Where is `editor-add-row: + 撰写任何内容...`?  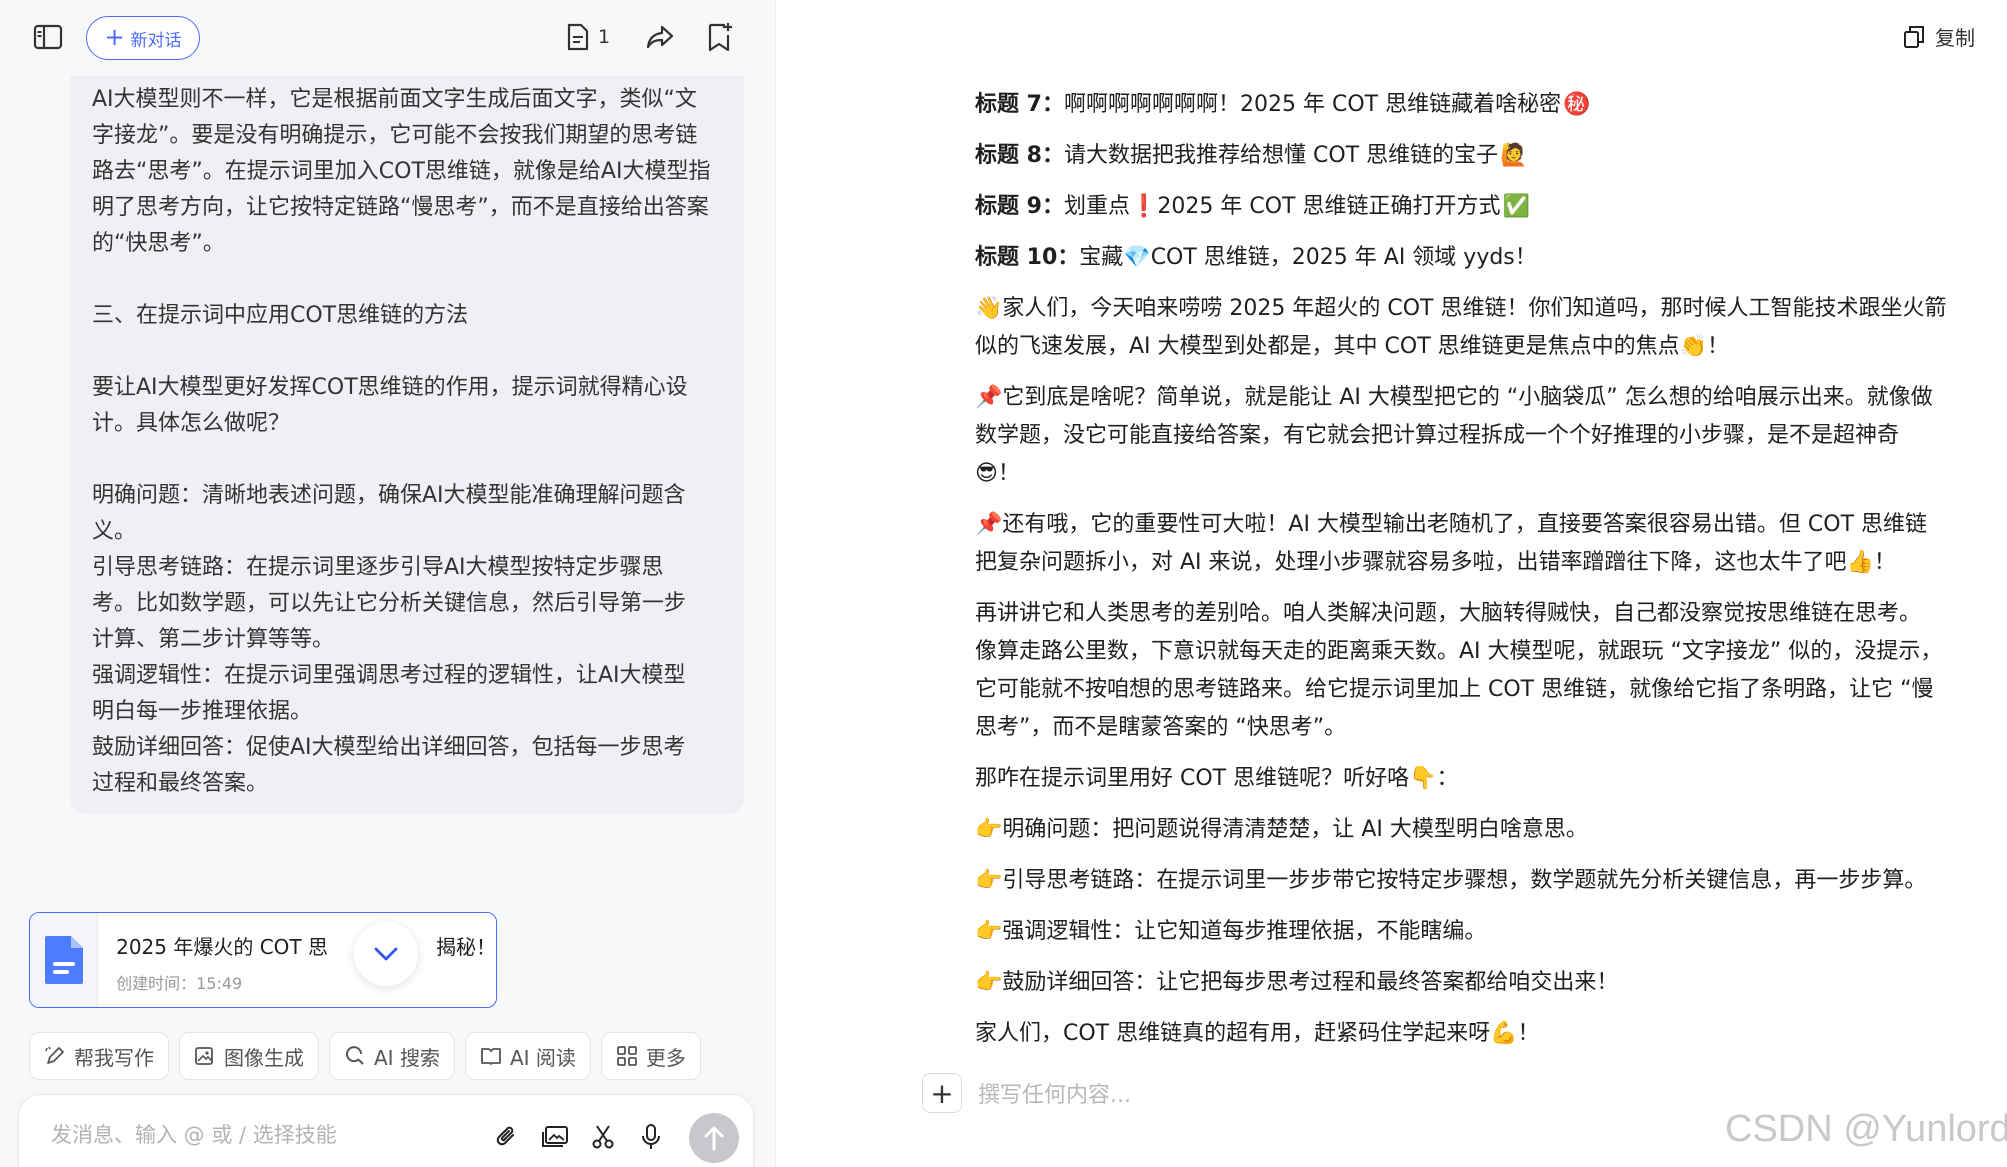 editor-add-row: + 撰写任何内容... is located at coordinates (1026, 1093).